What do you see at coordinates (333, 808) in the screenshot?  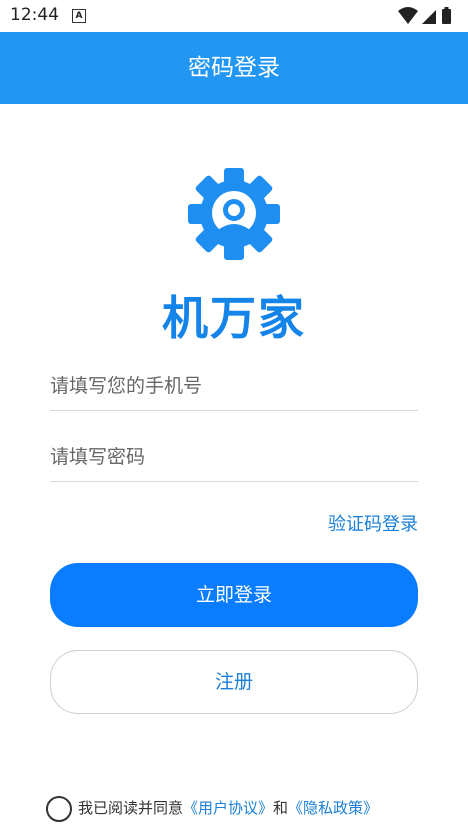 I see `privacy-policy-link: 《隐私政策》` at bounding box center [333, 808].